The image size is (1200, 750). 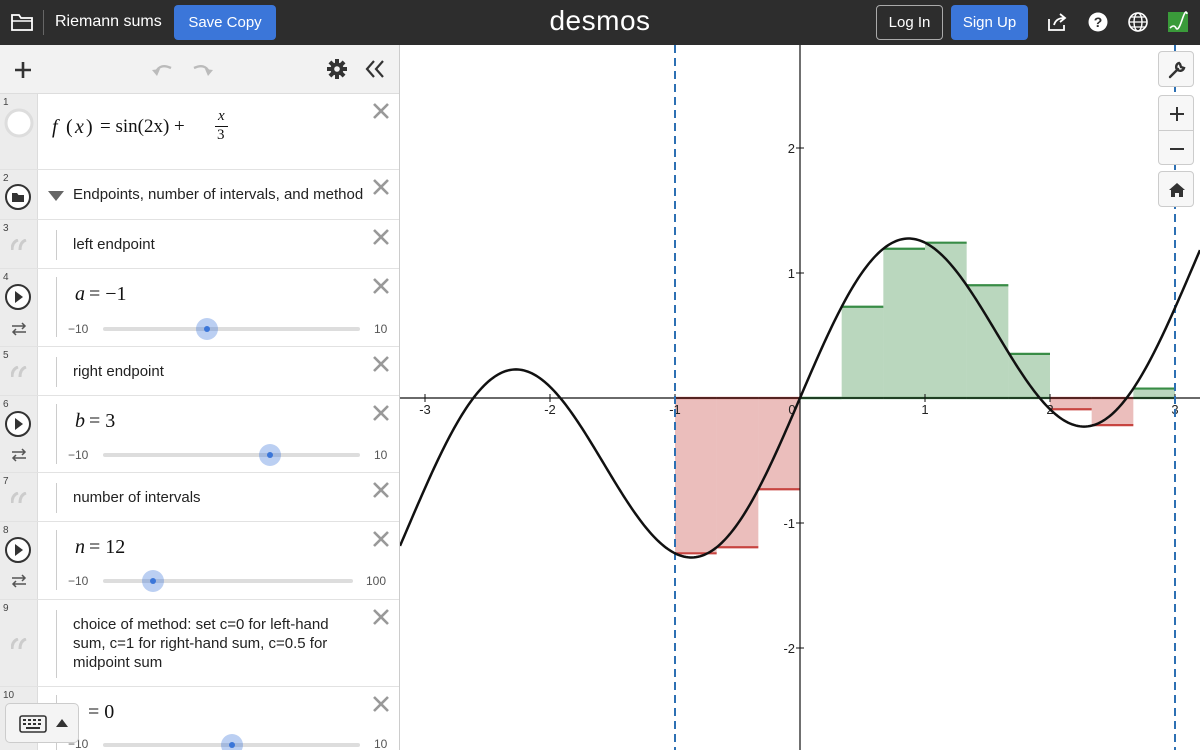 What do you see at coordinates (199, 244) in the screenshot?
I see `expression-row-3: 3 left endpoint` at bounding box center [199, 244].